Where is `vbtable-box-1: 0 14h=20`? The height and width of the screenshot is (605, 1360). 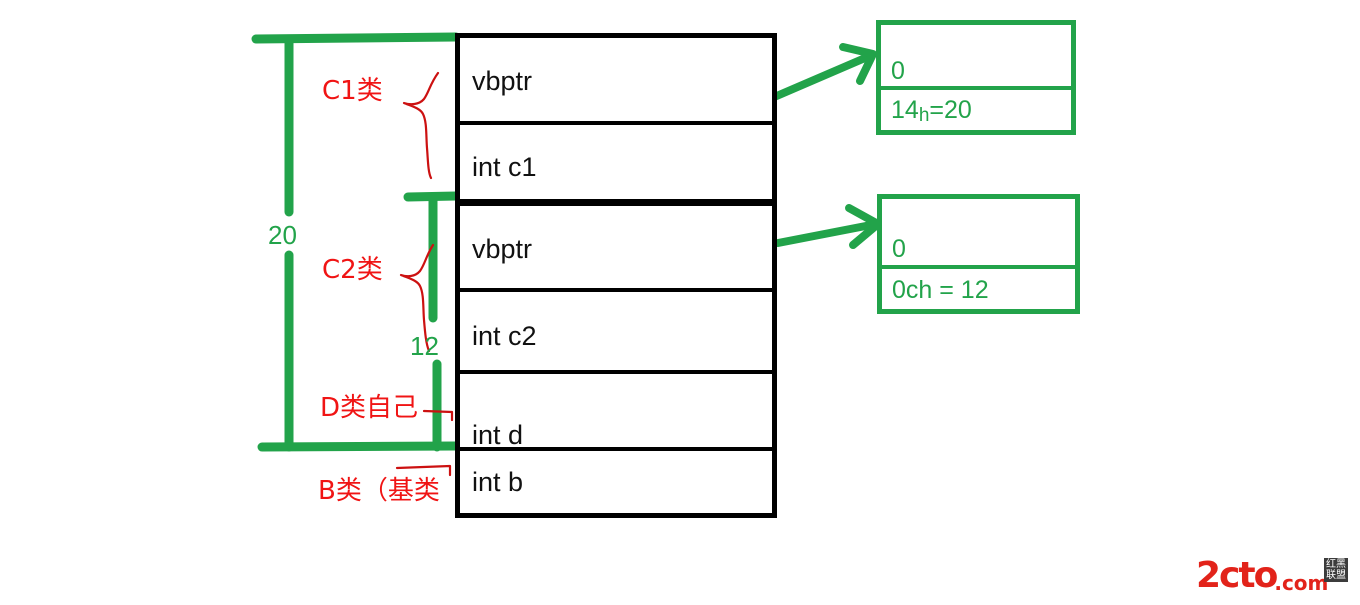
vbtable-box-1: 0 14h=20 is located at coordinates (976, 77).